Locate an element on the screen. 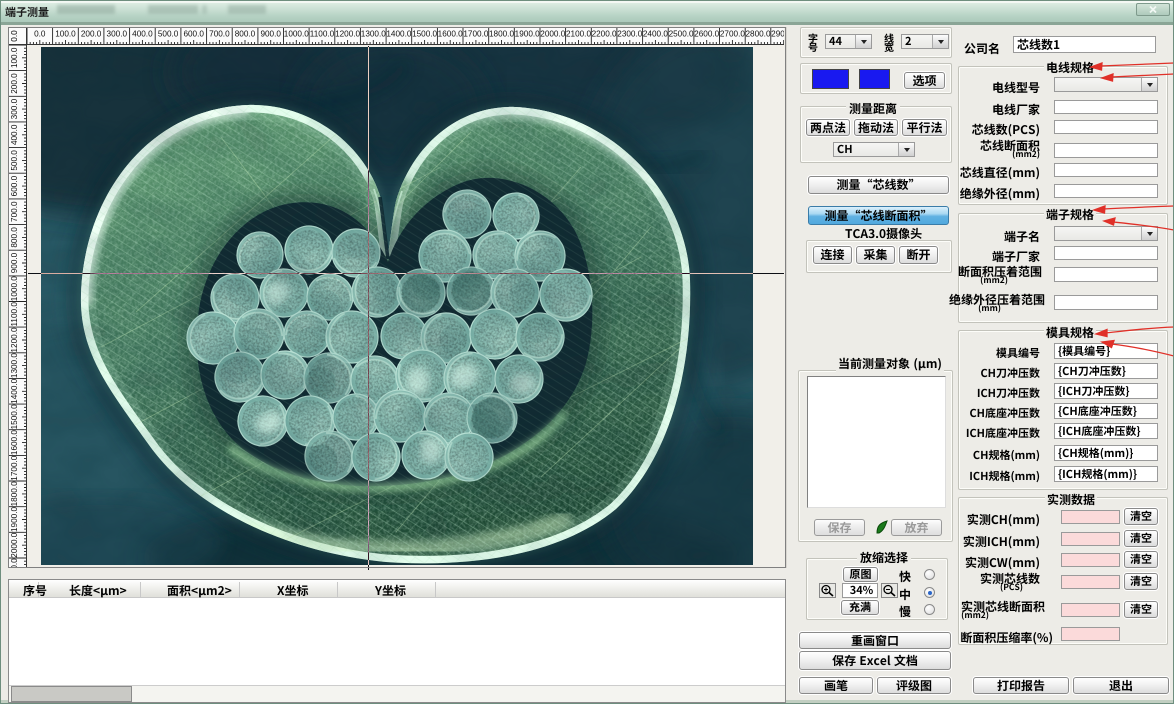 The height and width of the screenshot is (704, 1174). svg-text: 0.0 is located at coordinates (40, 34).